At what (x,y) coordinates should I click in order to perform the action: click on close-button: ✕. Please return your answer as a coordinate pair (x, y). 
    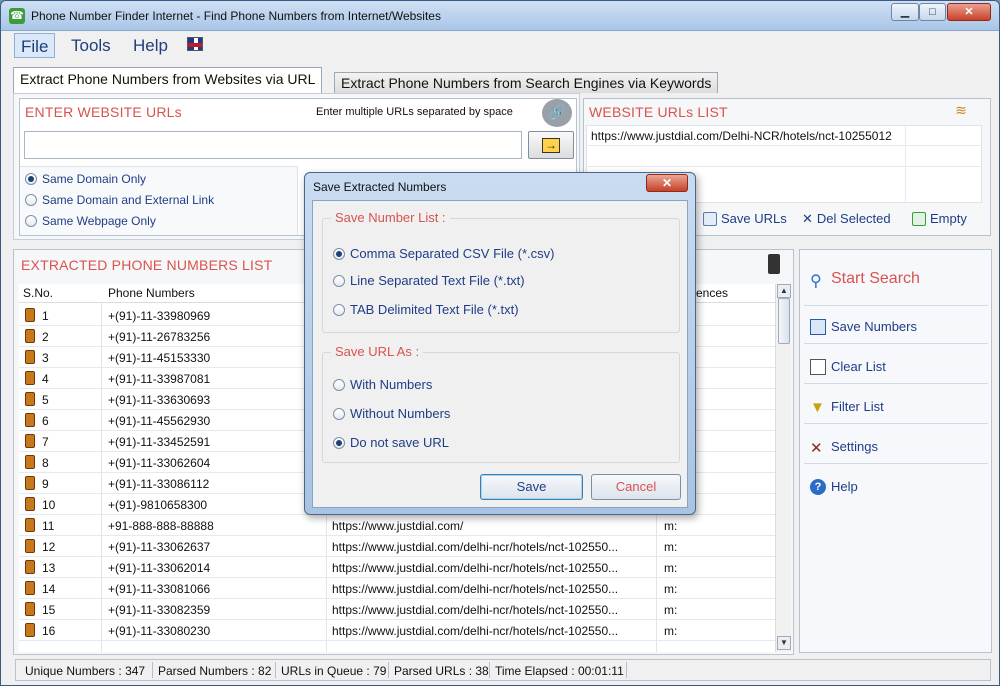
    Looking at the image, I should click on (969, 12).